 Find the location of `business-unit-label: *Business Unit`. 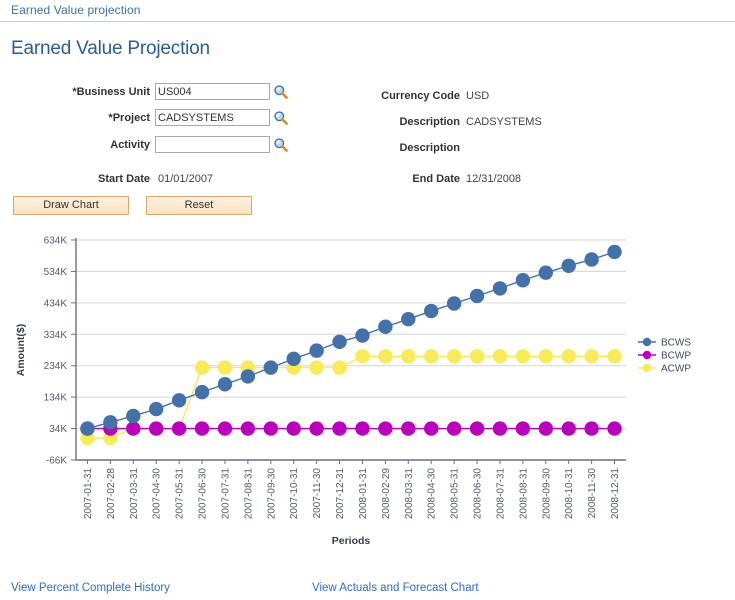

business-unit-label: *Business Unit is located at coordinates (111, 92).